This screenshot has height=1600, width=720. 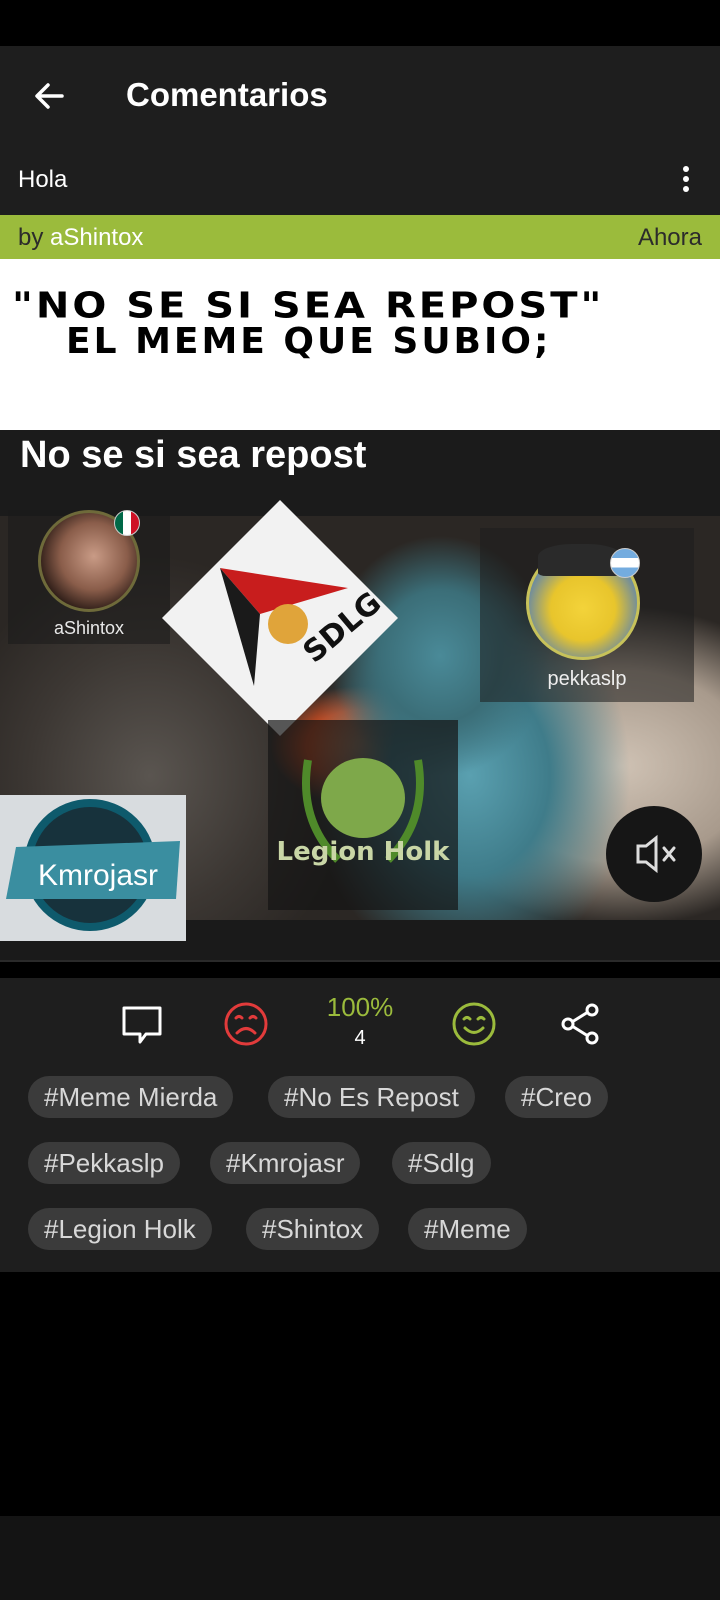 I want to click on argentina-flag-icon, so click(x=625, y=563).